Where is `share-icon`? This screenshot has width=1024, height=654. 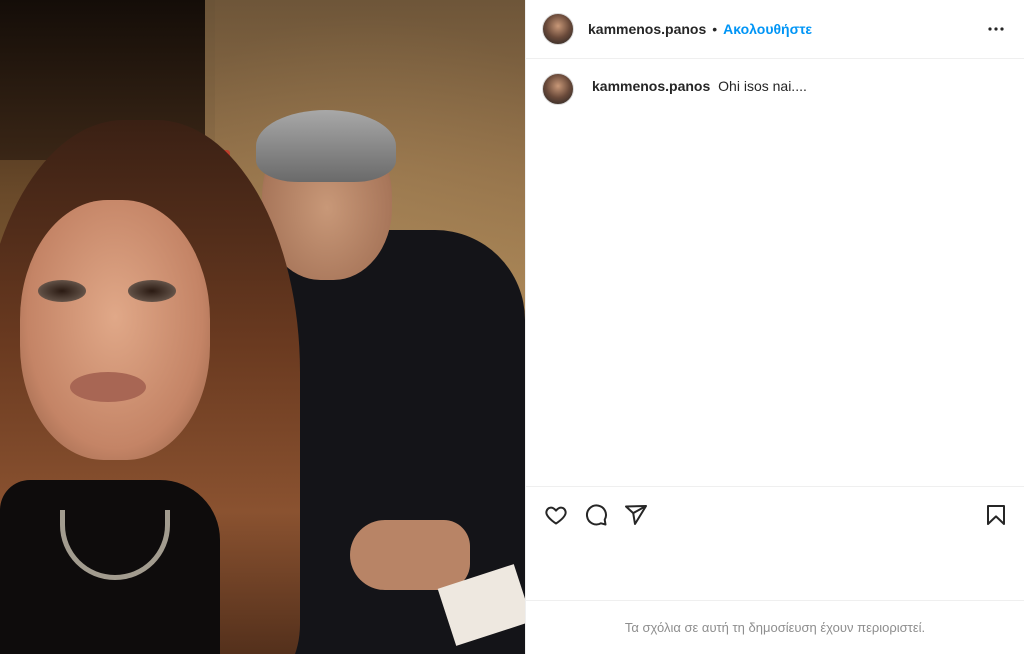 share-icon is located at coordinates (636, 514).